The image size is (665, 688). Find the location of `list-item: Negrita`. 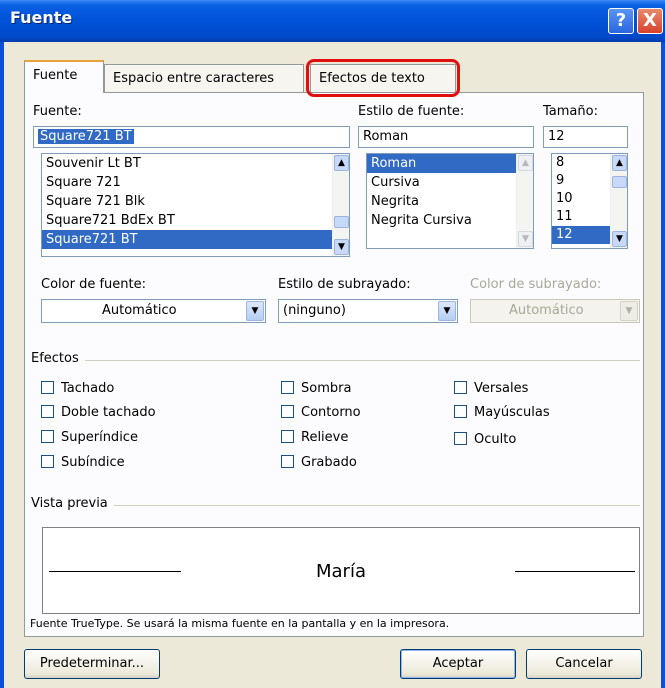

list-item: Negrita is located at coordinates (450, 201).